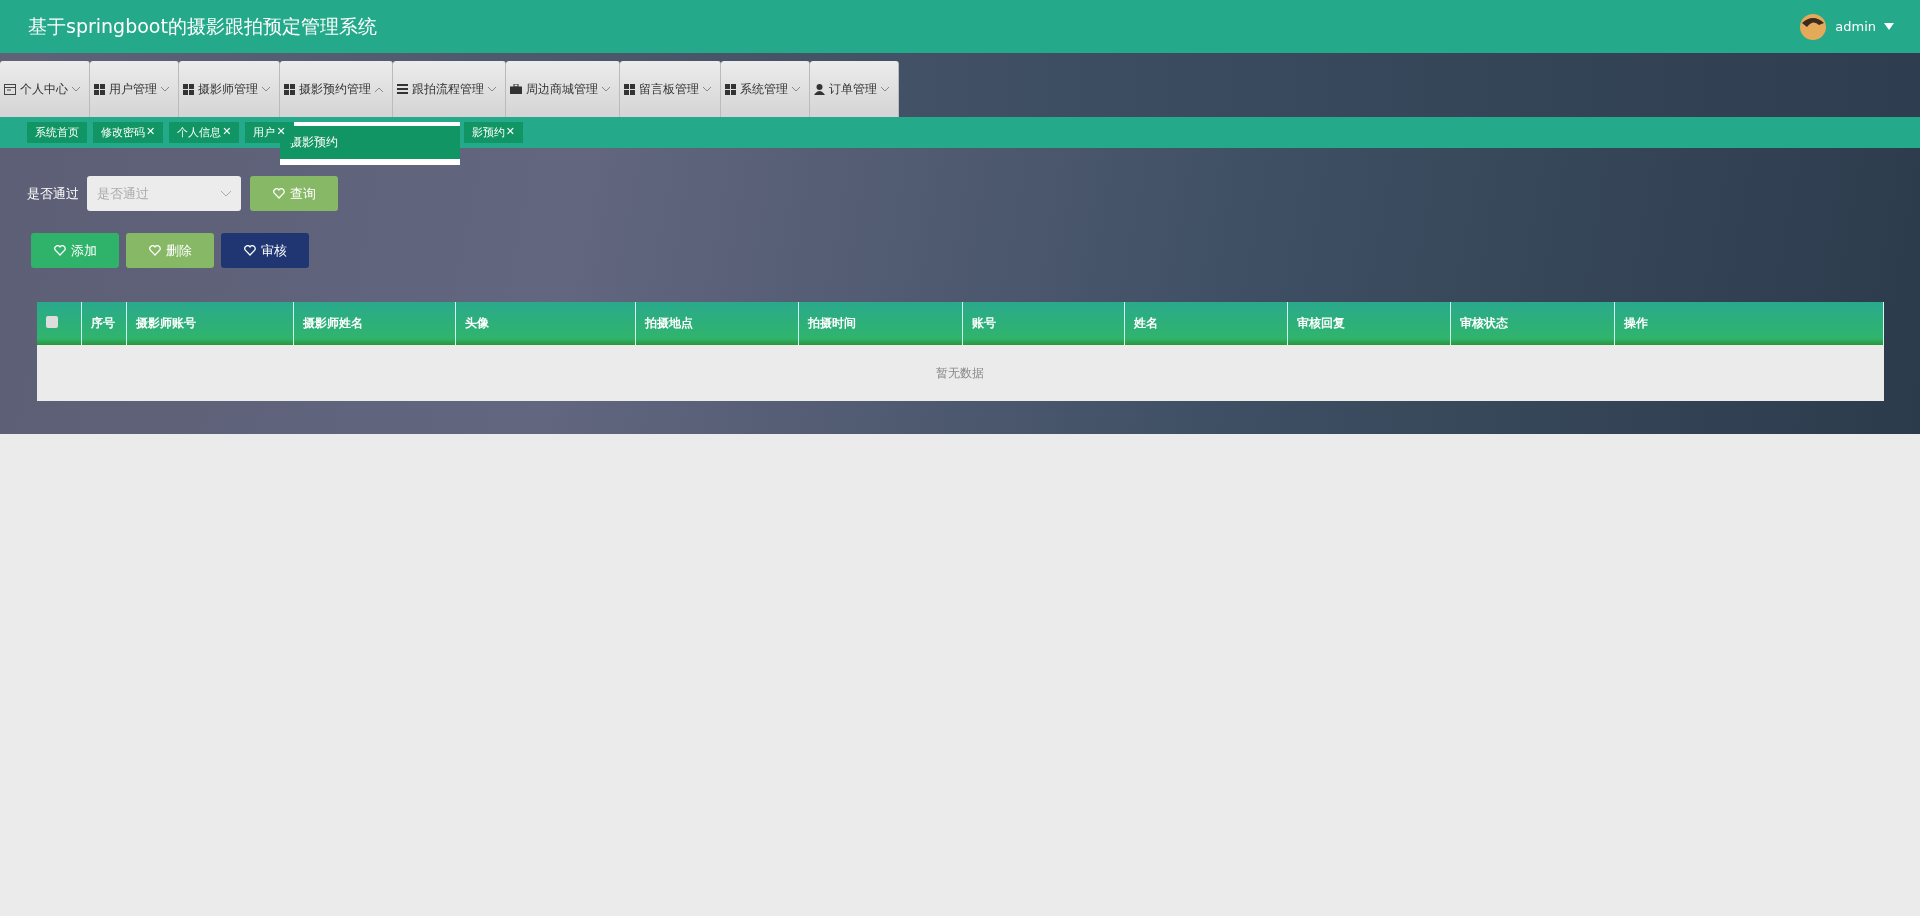  Describe the element at coordinates (45, 89) in the screenshot. I see `menu-item: 个人中心` at that location.